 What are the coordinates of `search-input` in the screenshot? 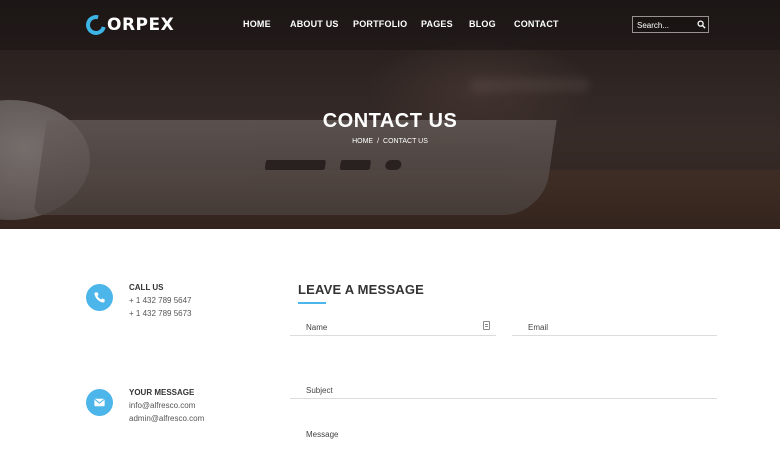 It's located at (666, 25).